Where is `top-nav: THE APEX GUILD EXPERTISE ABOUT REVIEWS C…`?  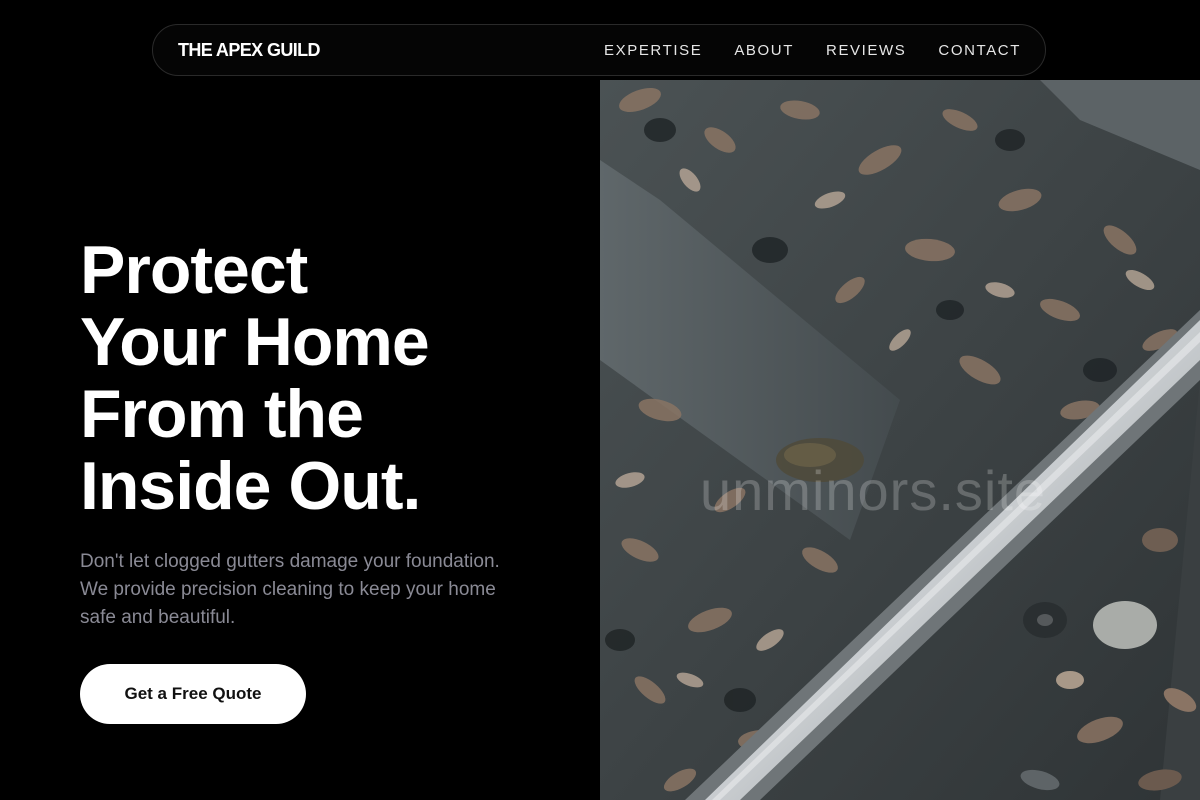 top-nav: THE APEX GUILD EXPERTISE ABOUT REVIEWS C… is located at coordinates (599, 50).